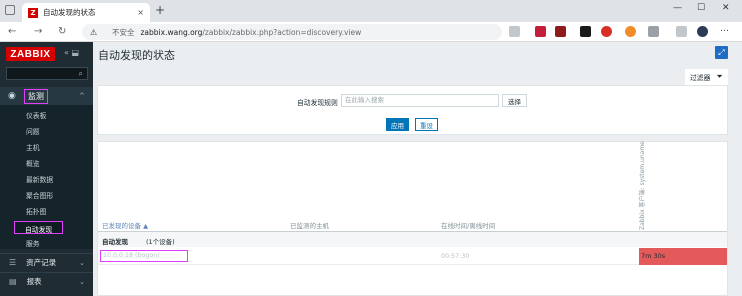  What do you see at coordinates (39, 179) in the screenshot?
I see `submenu-latest-data: 最新数据` at bounding box center [39, 179].